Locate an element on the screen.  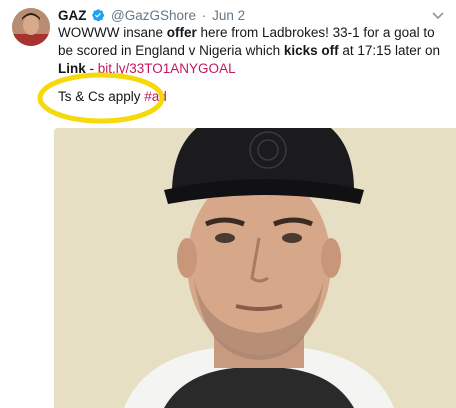
link-label: Link is located at coordinates (72, 68).